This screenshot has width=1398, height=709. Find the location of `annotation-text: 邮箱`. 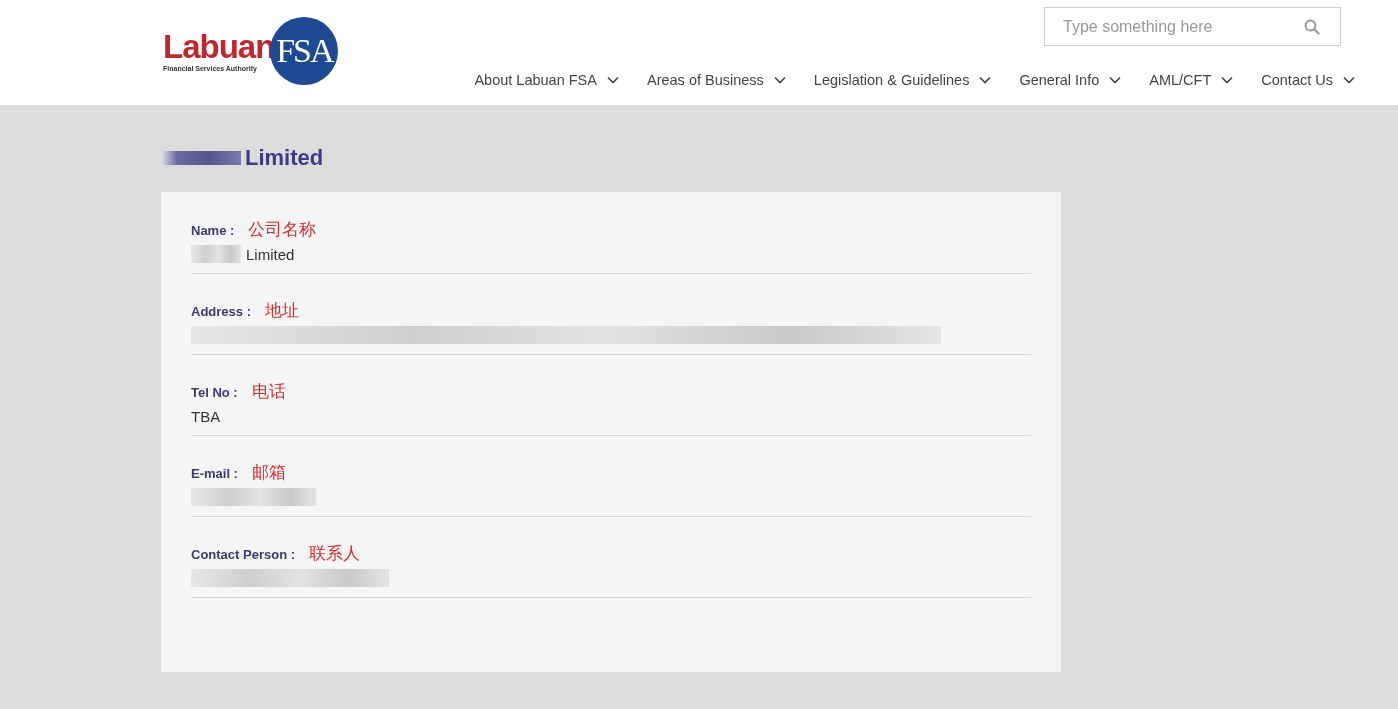

annotation-text: 邮箱 is located at coordinates (268, 472).